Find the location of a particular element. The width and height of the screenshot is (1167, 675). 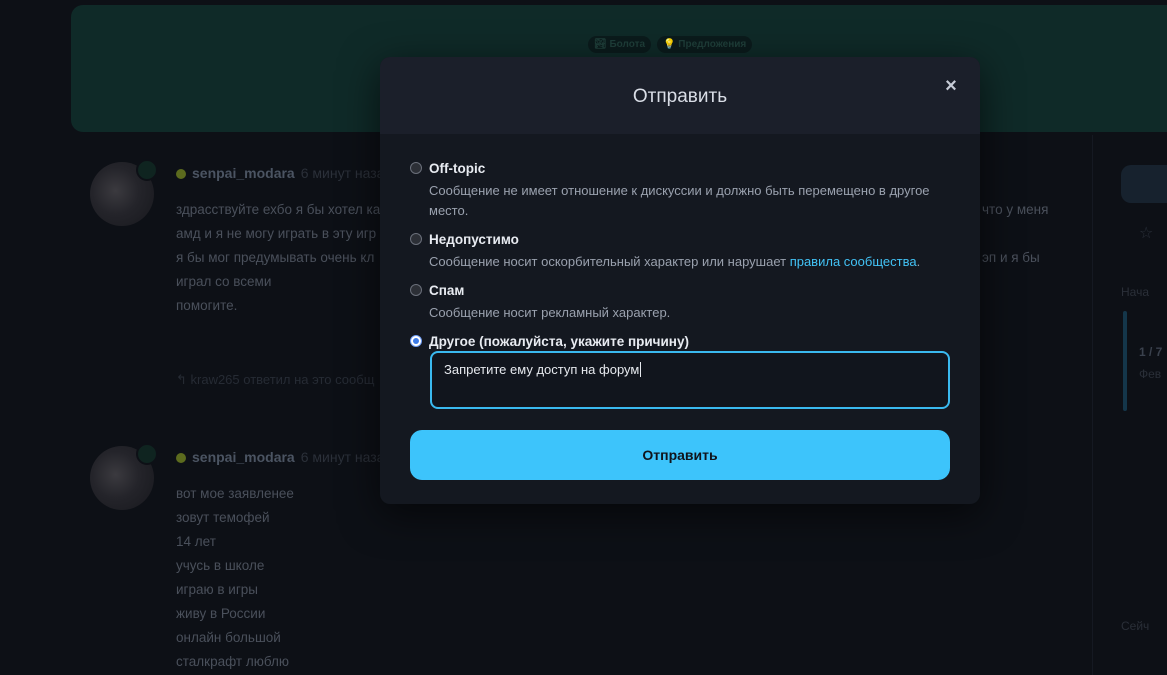

option-title: Off-topic is located at coordinates (457, 168).